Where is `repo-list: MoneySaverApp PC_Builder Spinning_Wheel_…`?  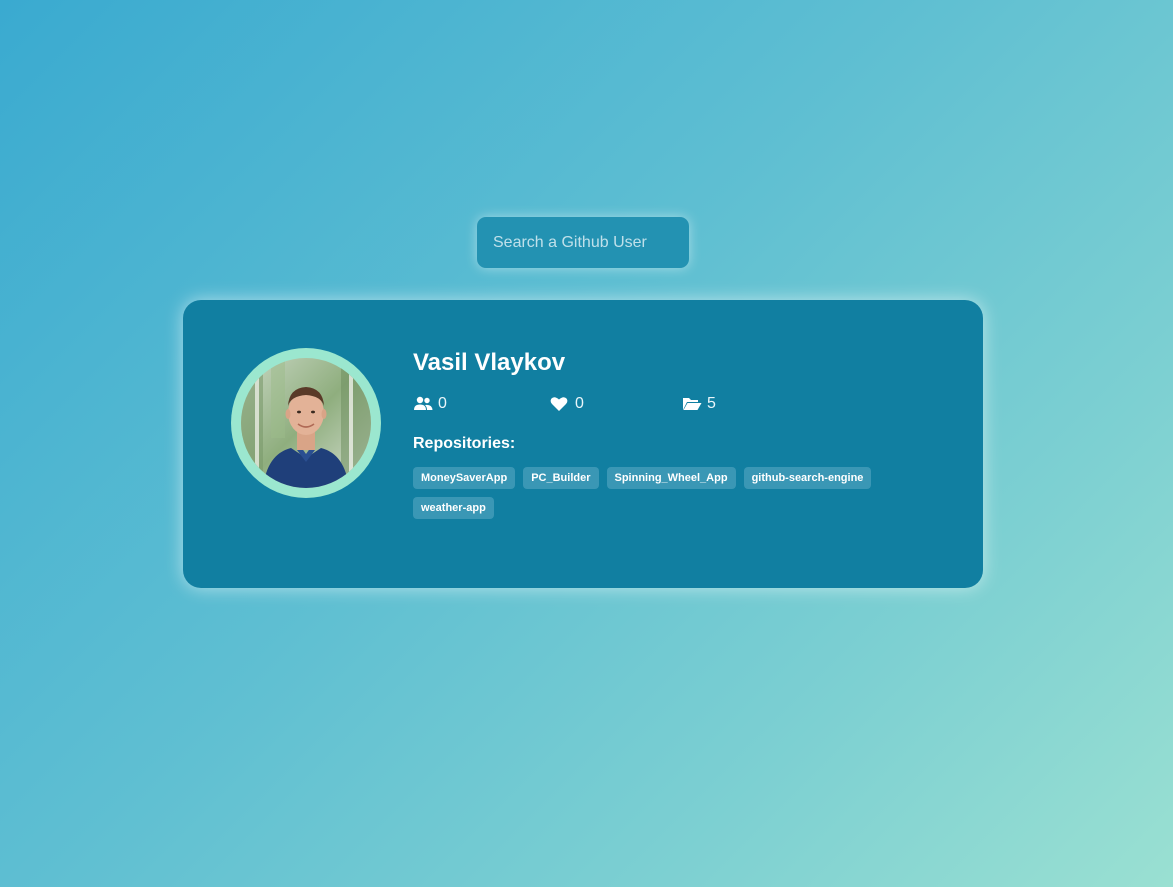 repo-list: MoneySaverApp PC_Builder Spinning_Wheel_… is located at coordinates (663, 497).